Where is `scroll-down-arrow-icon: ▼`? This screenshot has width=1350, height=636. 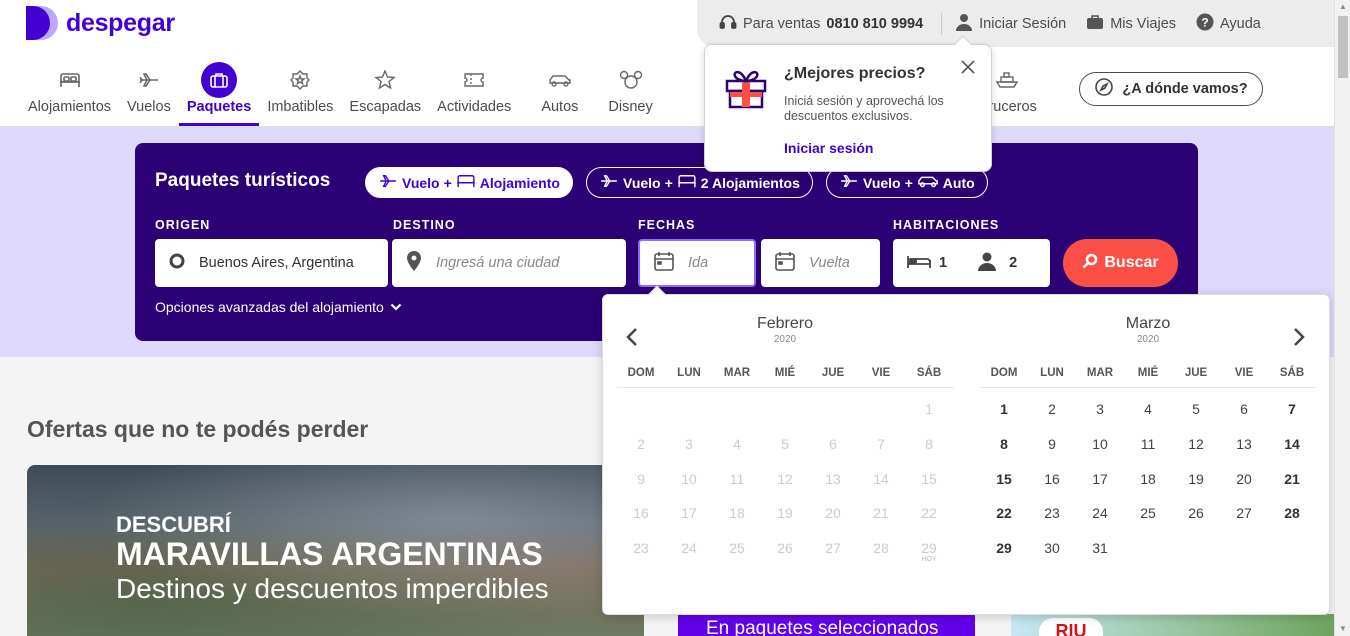
scroll-down-arrow-icon: ▼ is located at coordinates (1342, 629).